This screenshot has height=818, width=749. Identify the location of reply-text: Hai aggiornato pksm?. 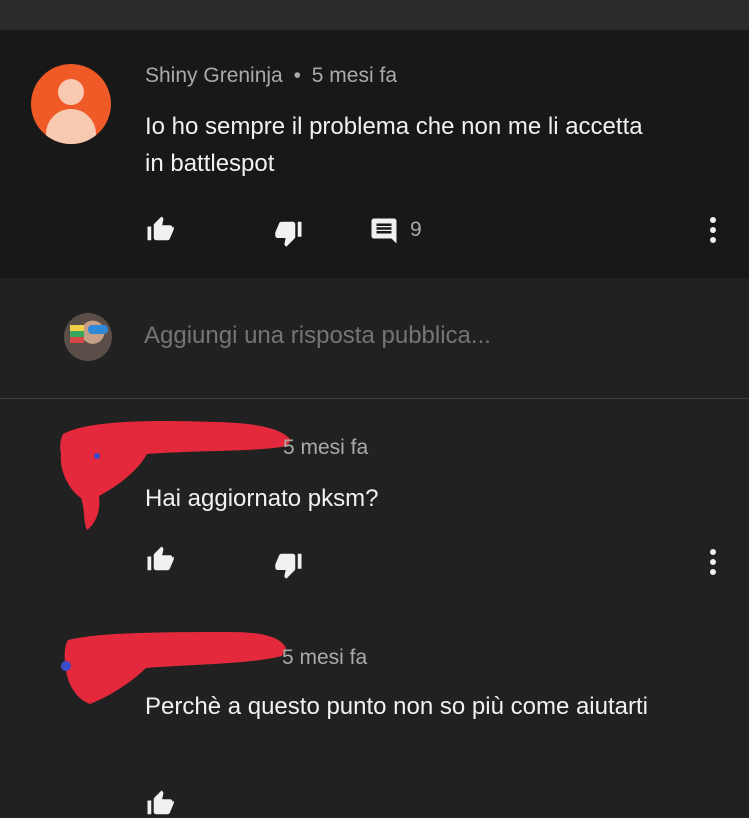
(262, 498).